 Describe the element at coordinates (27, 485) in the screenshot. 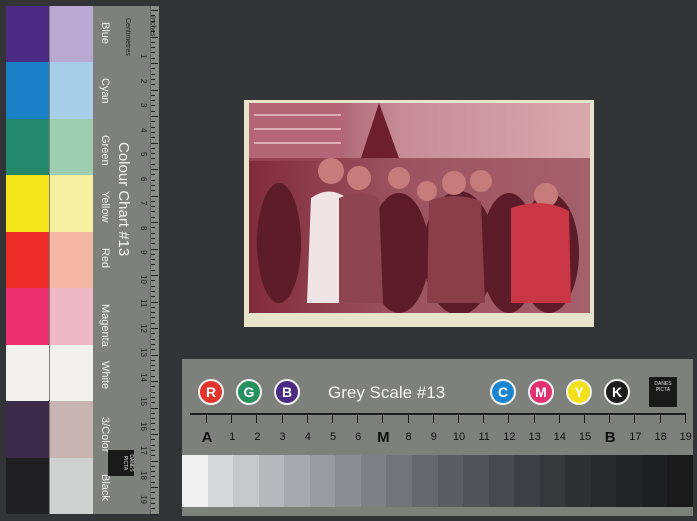

I see `swatch-black-dark` at that location.